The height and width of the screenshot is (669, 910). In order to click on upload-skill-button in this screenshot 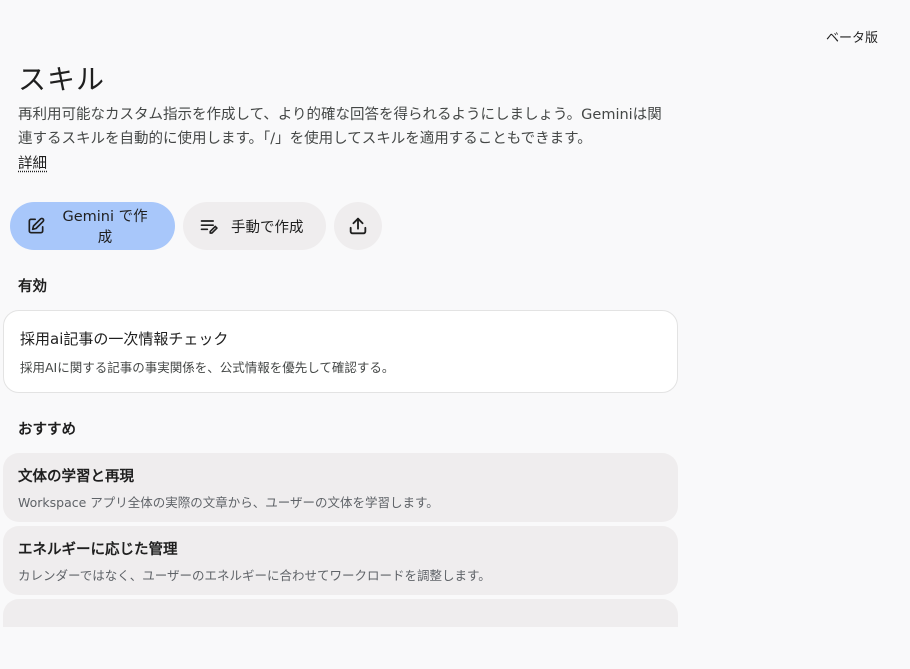, I will do `click(358, 226)`.